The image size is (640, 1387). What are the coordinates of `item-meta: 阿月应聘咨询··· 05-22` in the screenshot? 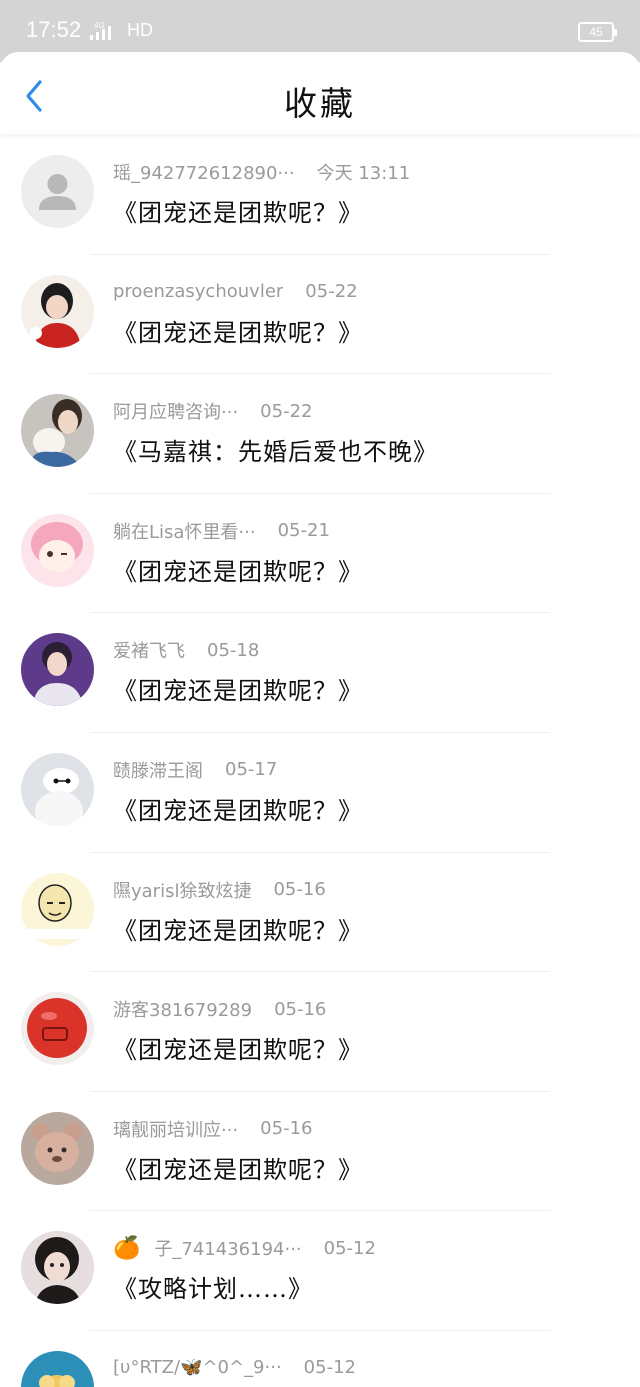 It's located at (212, 411).